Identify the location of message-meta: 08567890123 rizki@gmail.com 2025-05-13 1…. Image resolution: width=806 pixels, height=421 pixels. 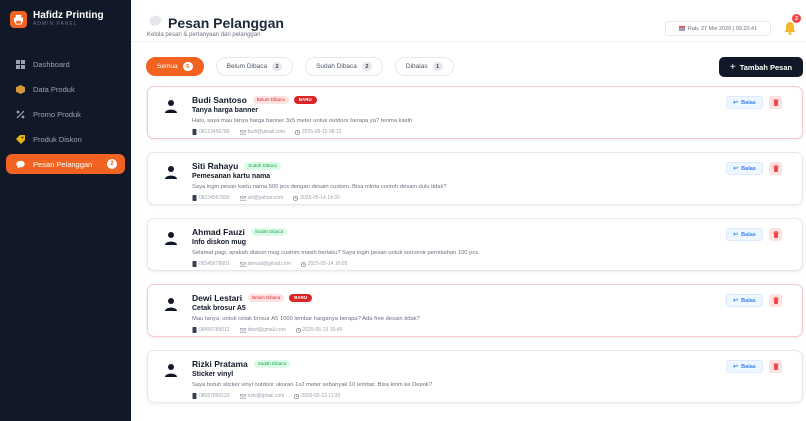
(442, 396).